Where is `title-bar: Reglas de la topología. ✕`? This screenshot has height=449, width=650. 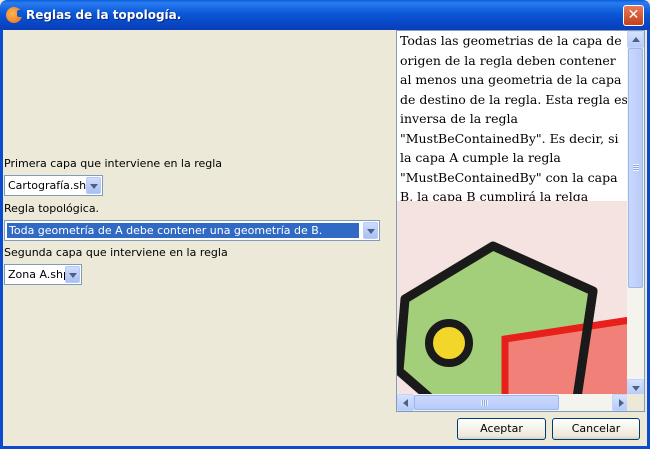
title-bar: Reglas de la topología. ✕ is located at coordinates (325, 15).